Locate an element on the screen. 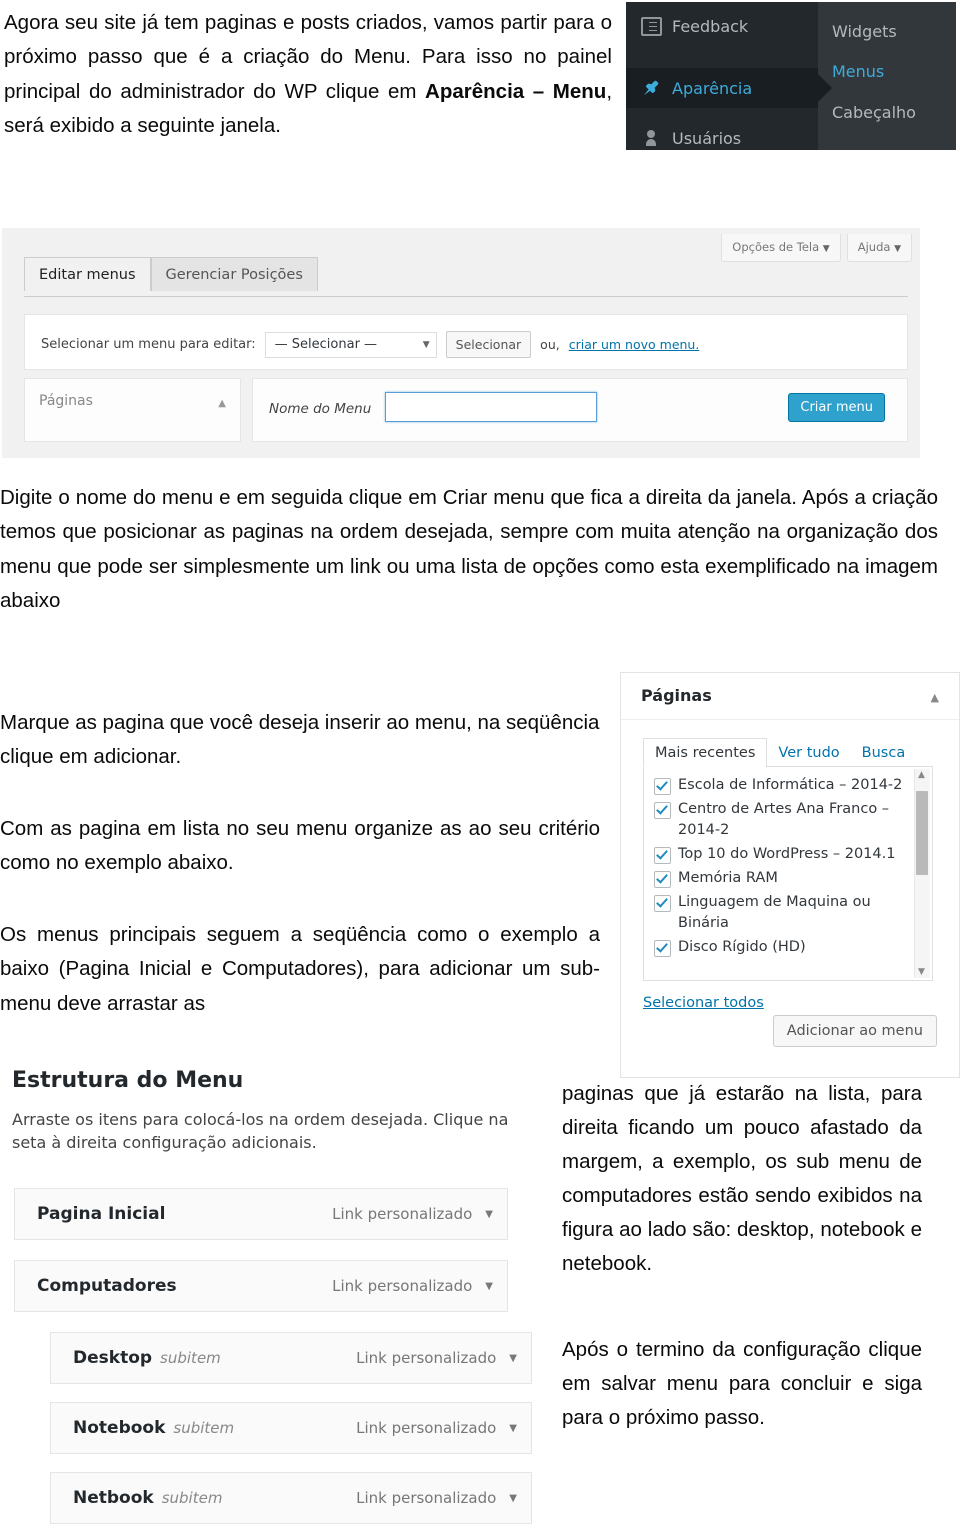 The height and width of the screenshot is (1531, 960). list-item-label: Centro de Artes Ana Franco – 2014-2 is located at coordinates (784, 820).